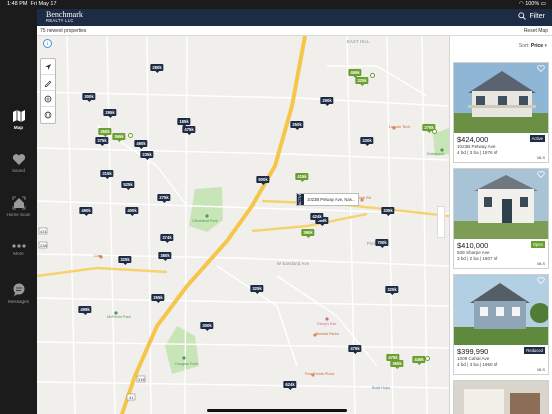  What do you see at coordinates (18, 289) in the screenshot?
I see `chat-icon` at bounding box center [18, 289].